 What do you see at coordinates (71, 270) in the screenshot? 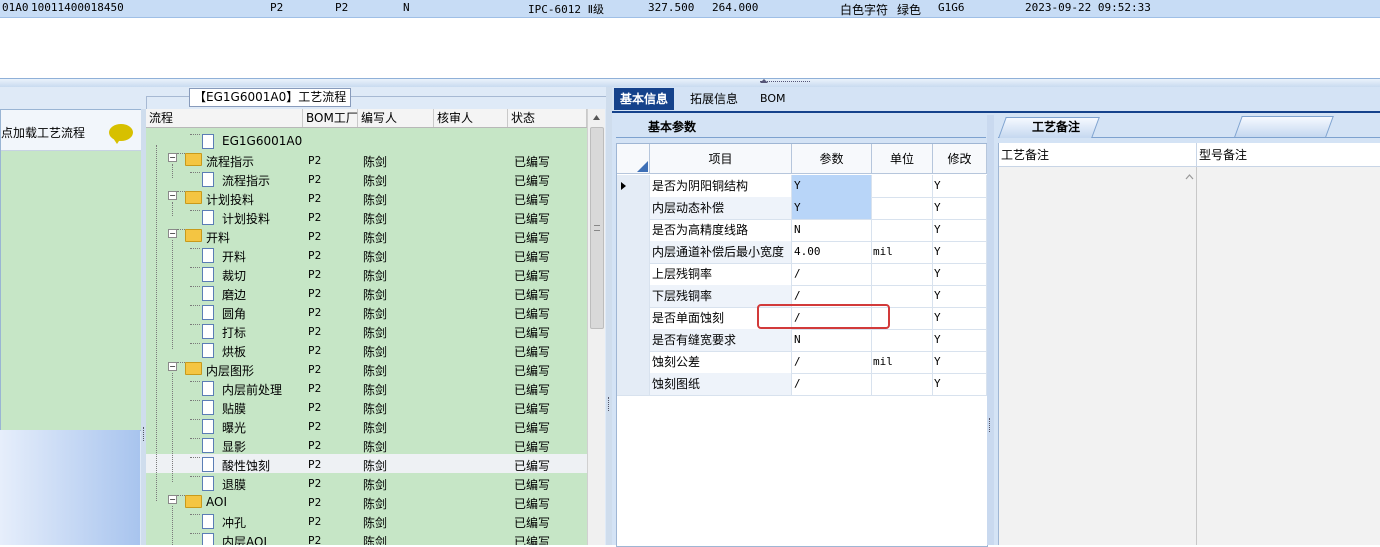
I see `load-process-panel: 点加载工艺流程` at bounding box center [71, 270].